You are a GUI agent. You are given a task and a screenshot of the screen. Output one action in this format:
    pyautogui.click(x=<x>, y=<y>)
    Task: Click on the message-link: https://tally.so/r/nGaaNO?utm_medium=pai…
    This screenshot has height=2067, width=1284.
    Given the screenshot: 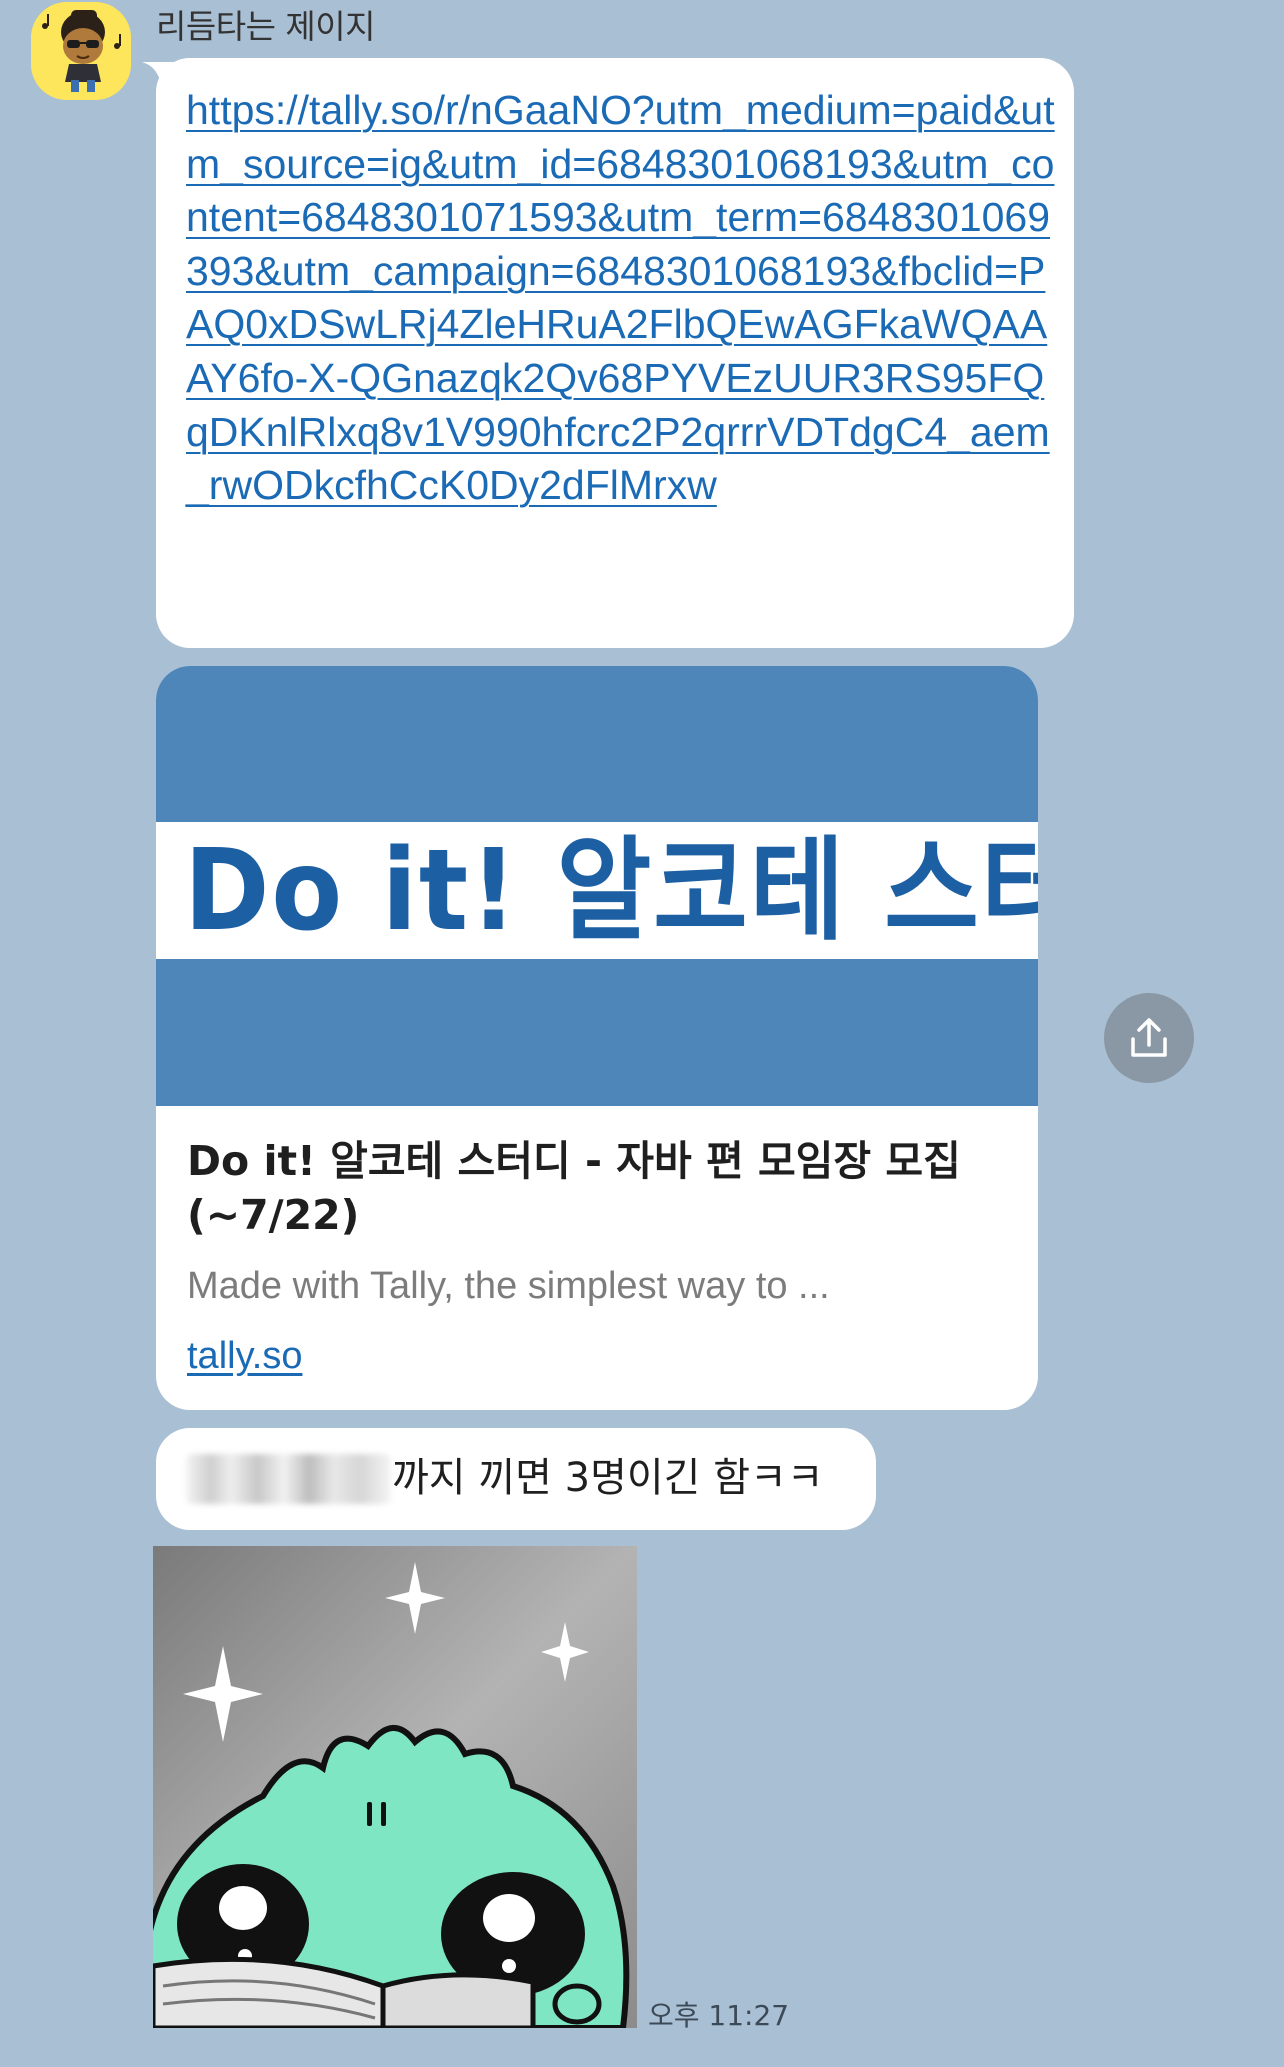 What is the action you would take?
    pyautogui.click(x=621, y=298)
    